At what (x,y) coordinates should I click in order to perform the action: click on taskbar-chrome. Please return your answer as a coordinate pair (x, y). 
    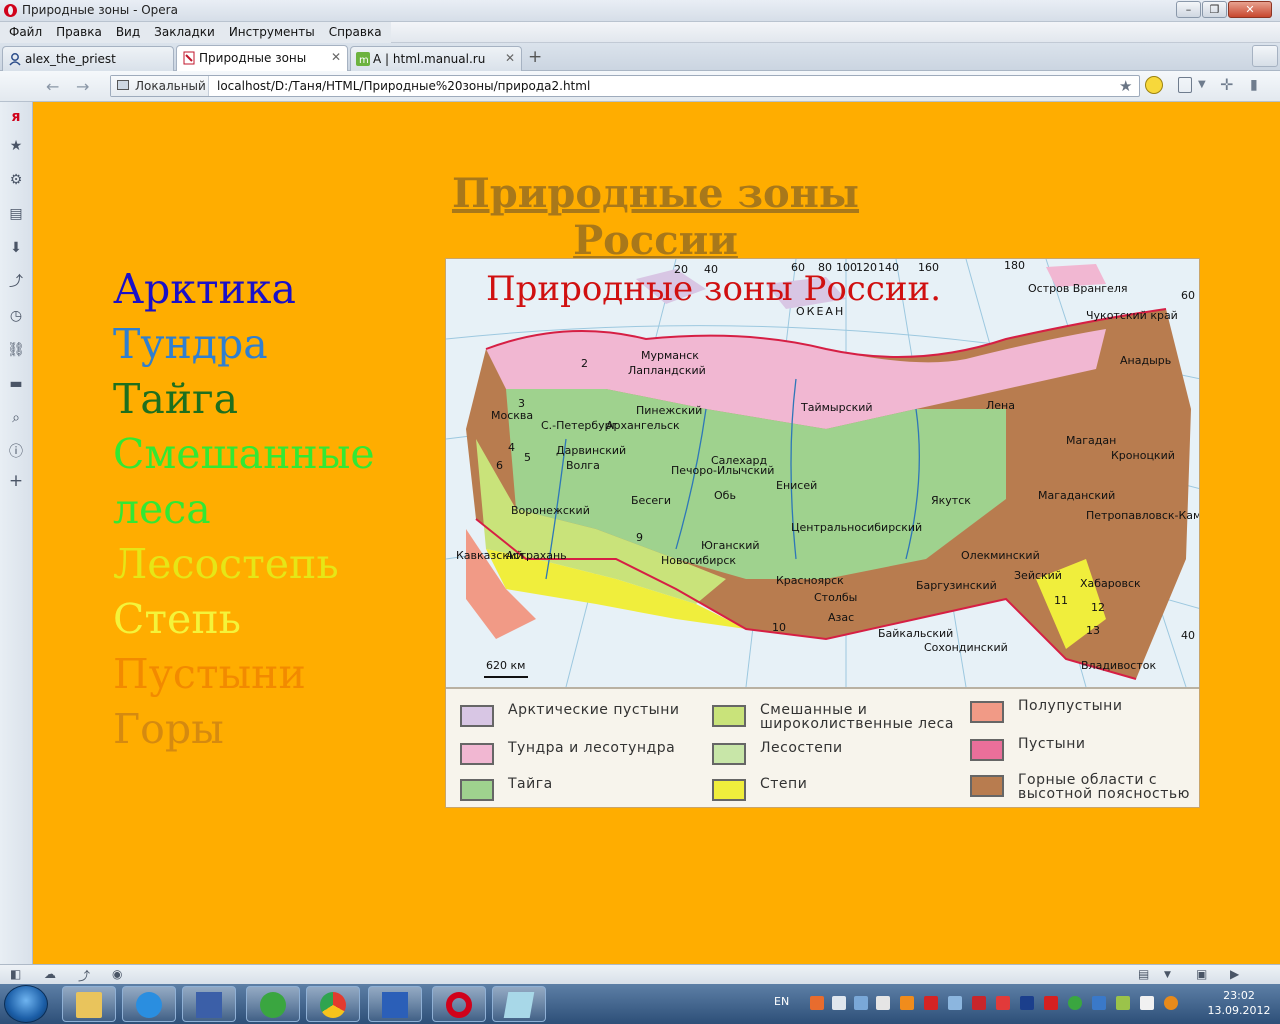
    Looking at the image, I should click on (333, 1004).